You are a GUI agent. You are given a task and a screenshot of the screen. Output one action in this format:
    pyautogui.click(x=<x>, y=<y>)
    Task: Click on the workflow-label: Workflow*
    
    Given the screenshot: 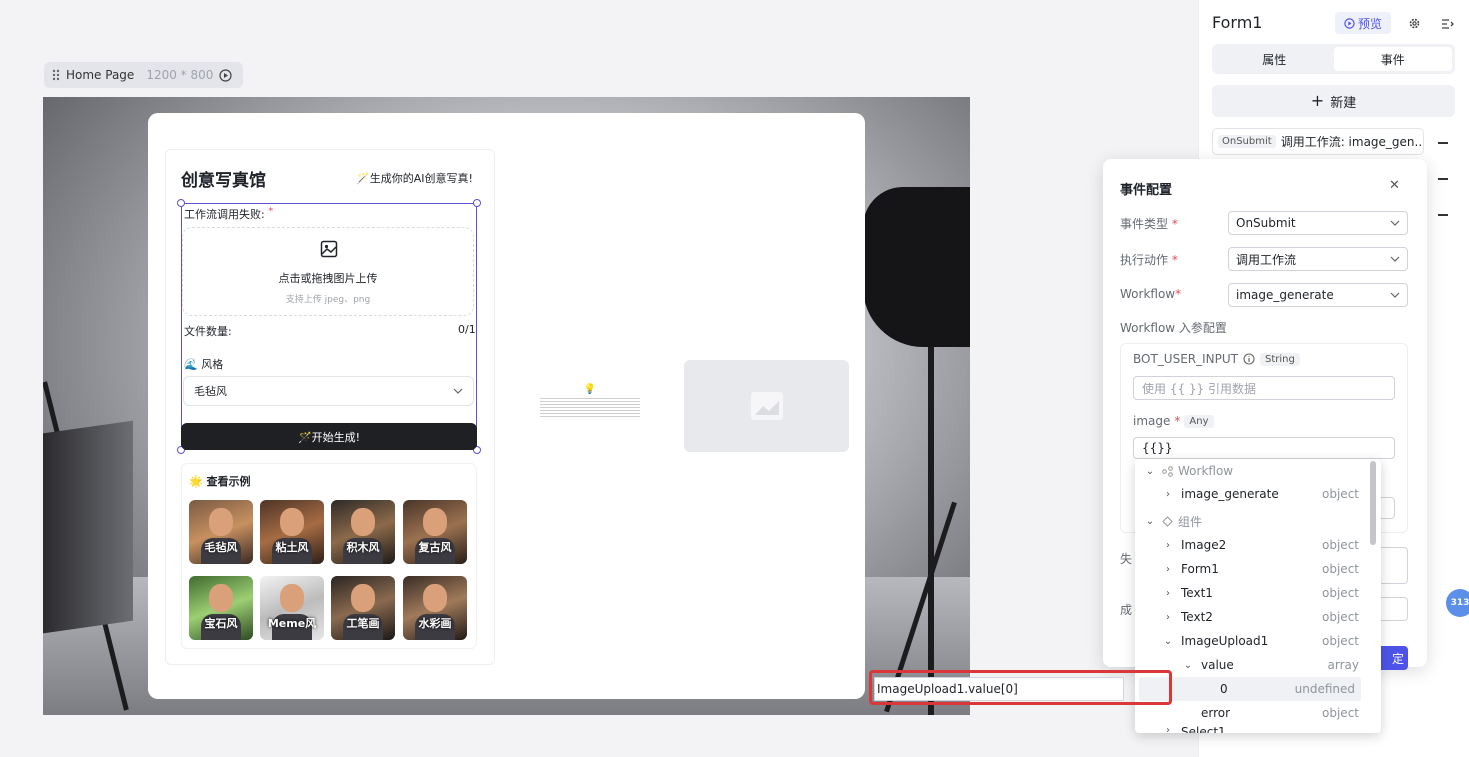 What is the action you would take?
    pyautogui.click(x=1150, y=294)
    